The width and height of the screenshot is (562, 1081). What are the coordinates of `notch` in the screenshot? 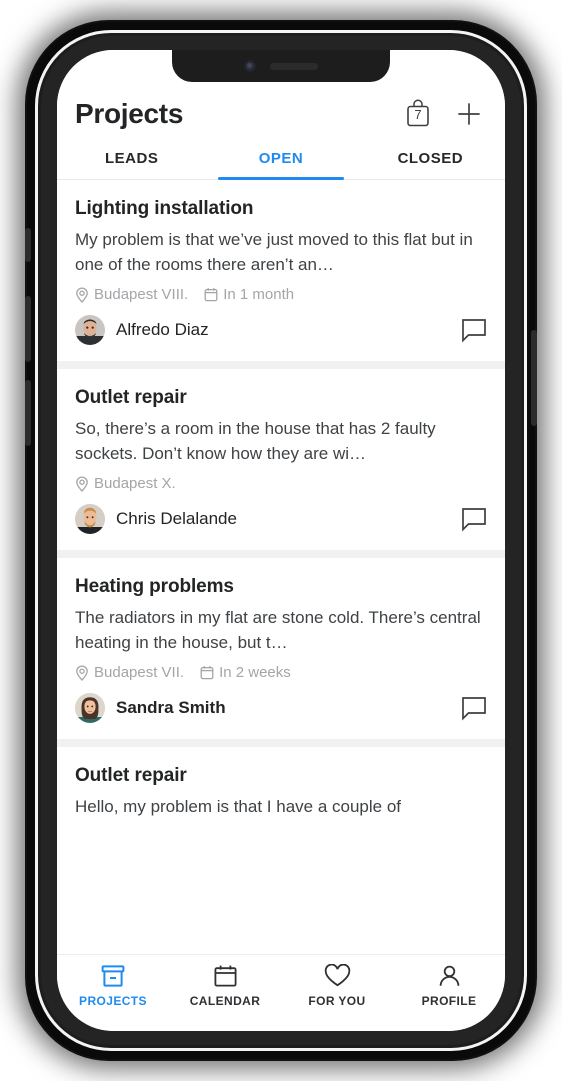 It's located at (281, 66).